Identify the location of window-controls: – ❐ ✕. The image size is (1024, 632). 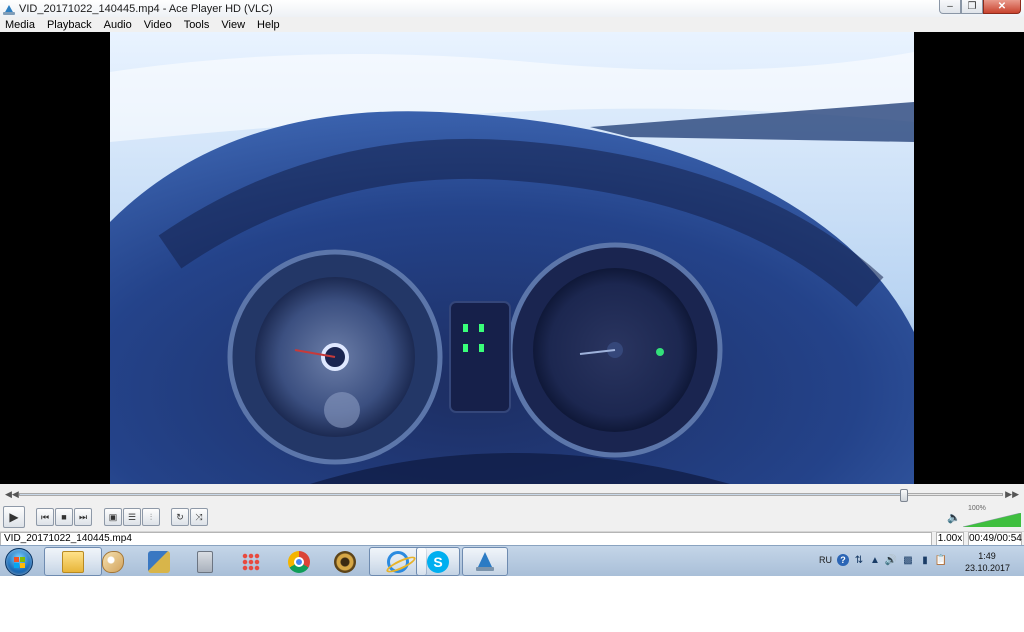
(980, 7).